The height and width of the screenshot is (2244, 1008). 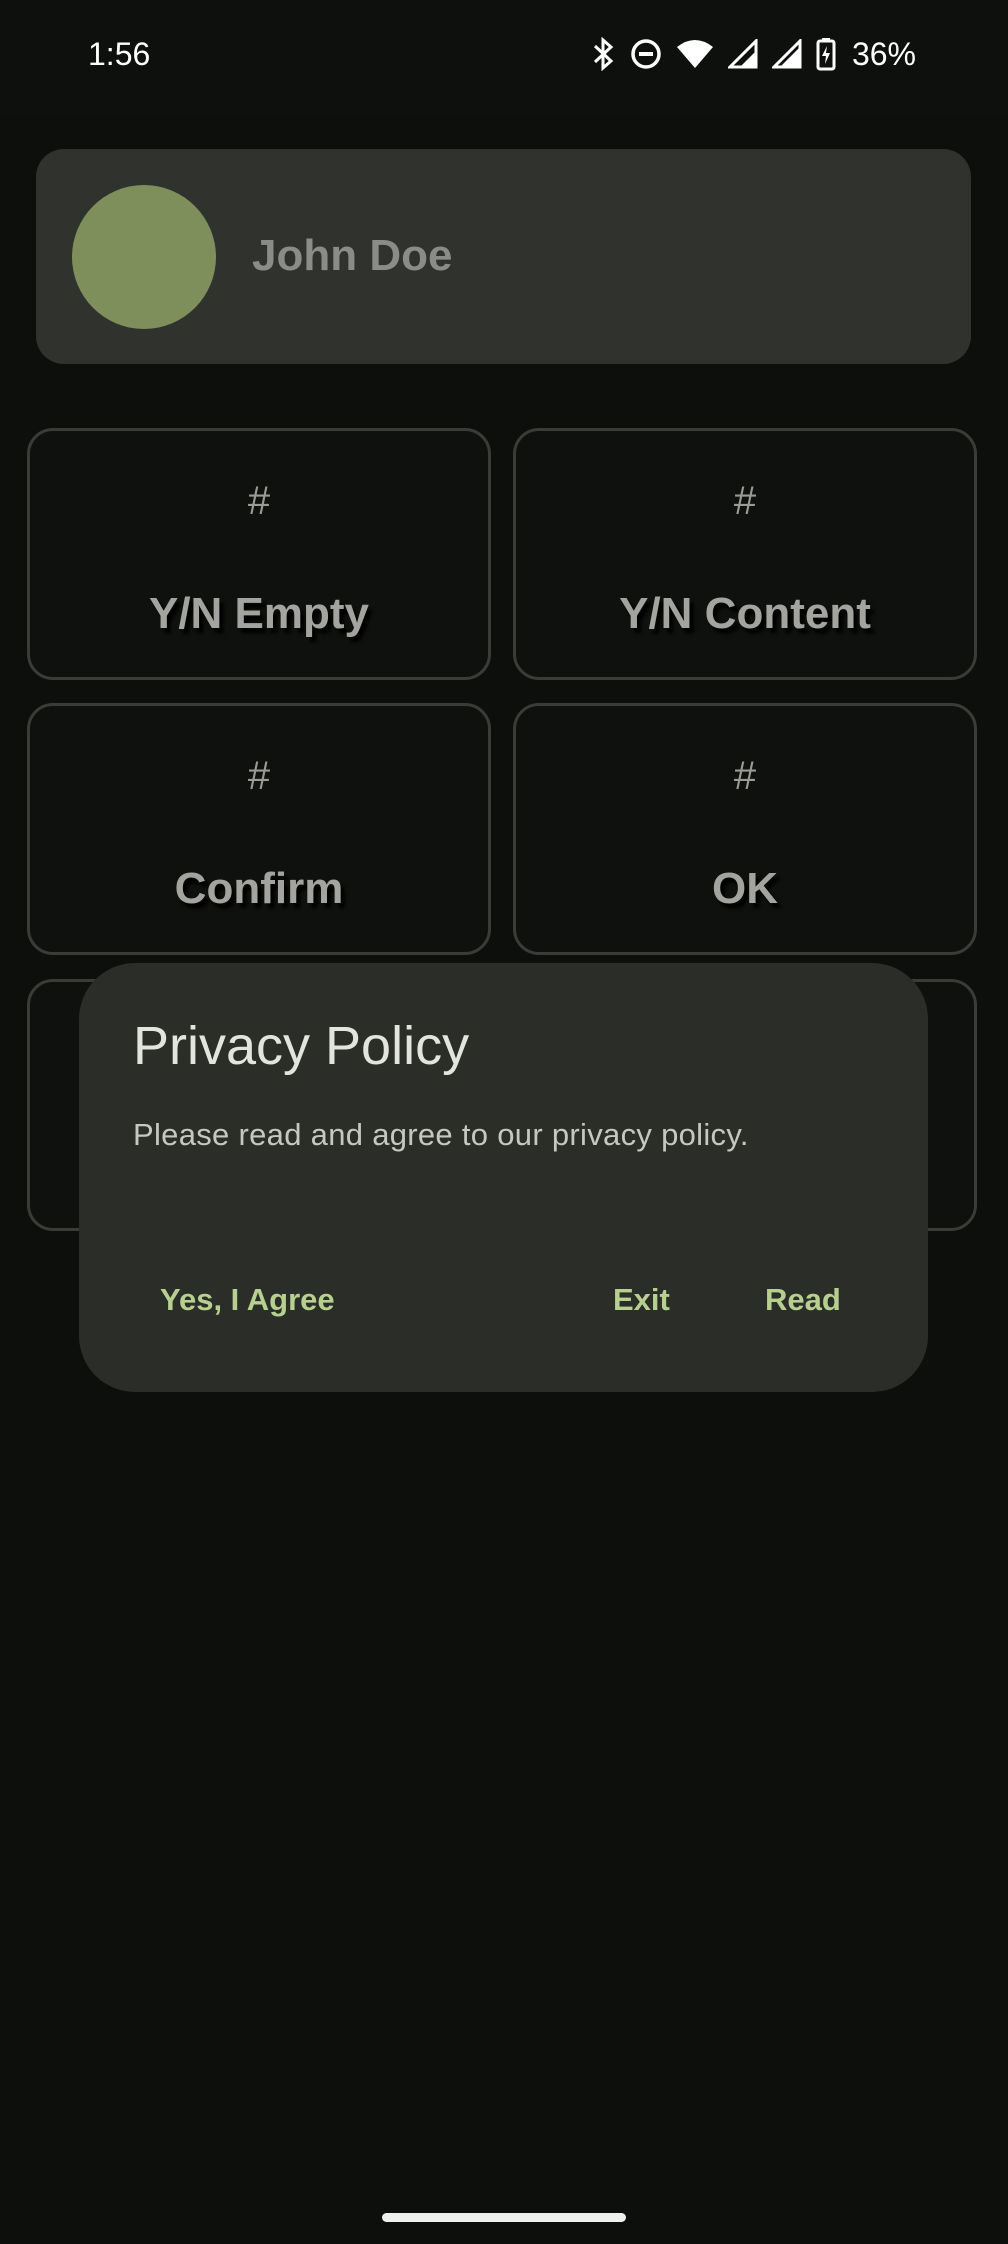 I want to click on tile-label: Y/N Empty, so click(x=259, y=613).